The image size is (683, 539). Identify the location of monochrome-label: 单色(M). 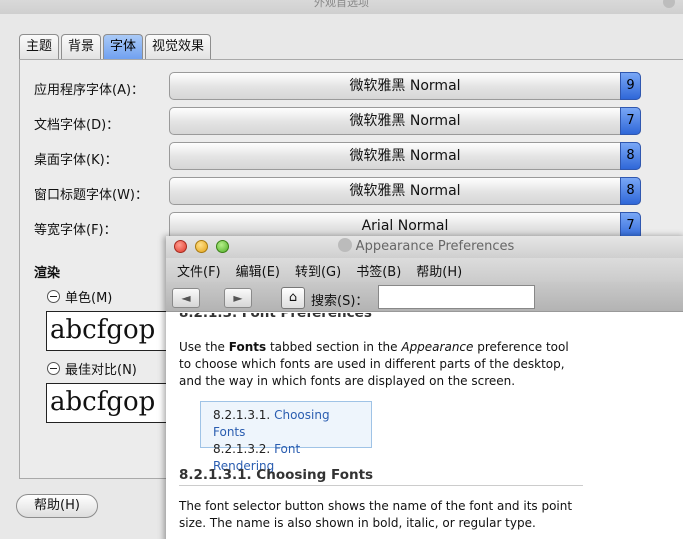
(89, 298).